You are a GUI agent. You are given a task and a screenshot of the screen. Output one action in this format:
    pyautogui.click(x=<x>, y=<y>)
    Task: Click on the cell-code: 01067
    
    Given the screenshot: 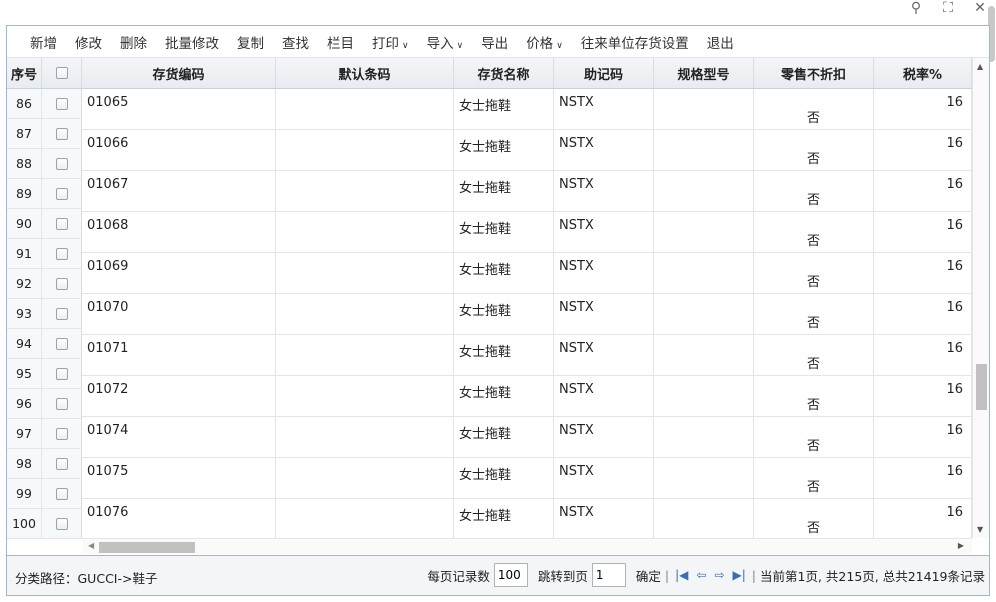 What is the action you would take?
    pyautogui.click(x=179, y=191)
    